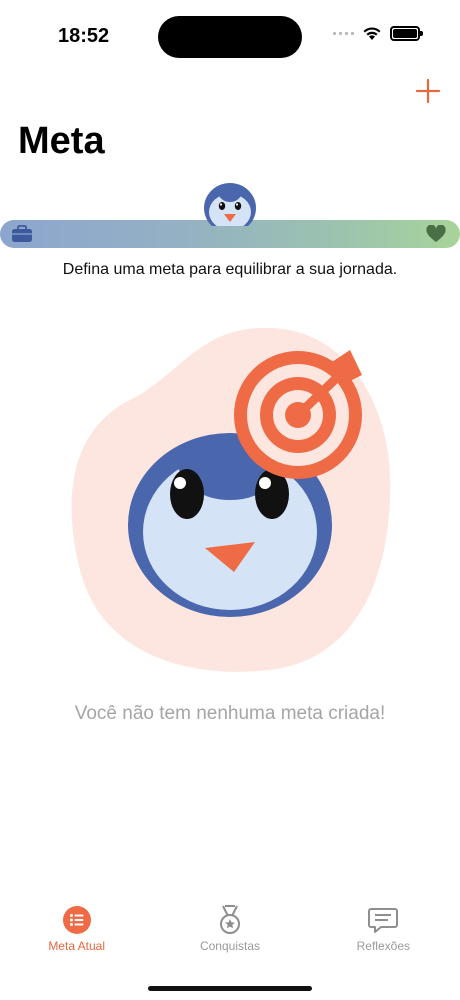 This screenshot has height=1000, width=460. What do you see at coordinates (406, 33) in the screenshot?
I see `battery-icon` at bounding box center [406, 33].